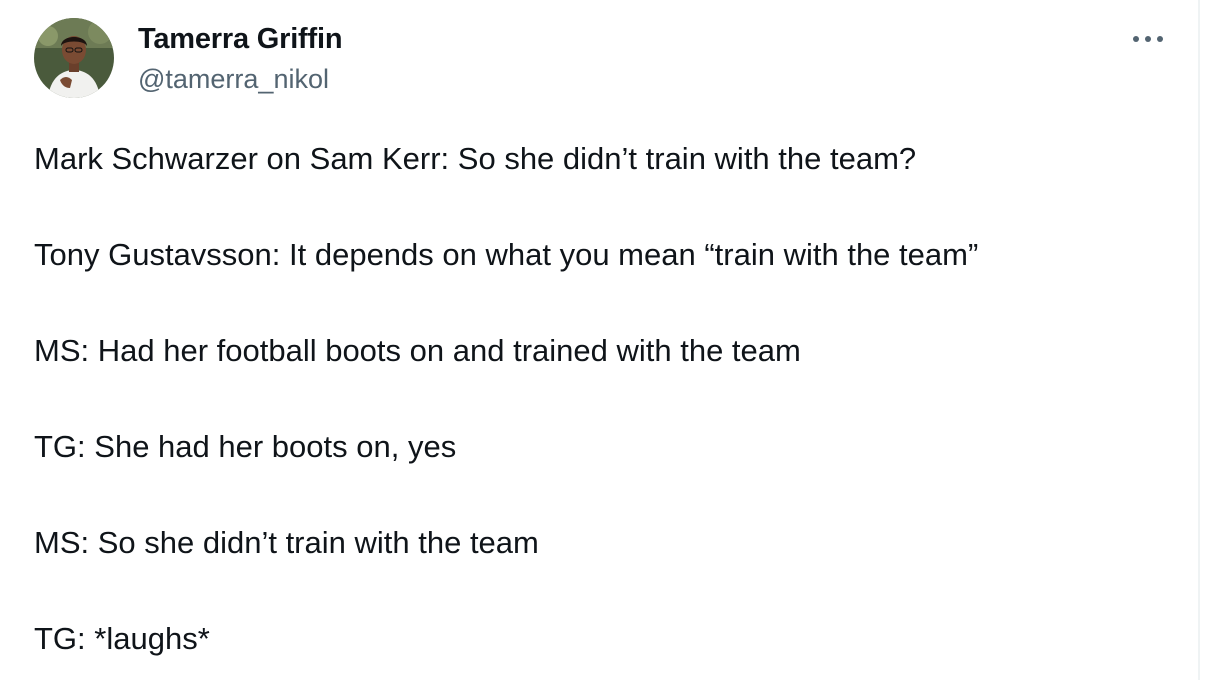 This screenshot has width=1216, height=680. What do you see at coordinates (286, 542) in the screenshot?
I see `tweet-text-line: MS: So she didn’t train with the team` at bounding box center [286, 542].